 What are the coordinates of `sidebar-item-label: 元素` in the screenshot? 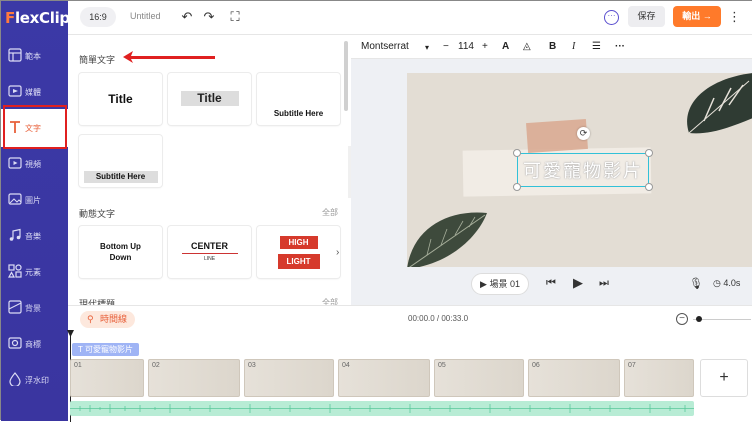 It's located at (33, 272).